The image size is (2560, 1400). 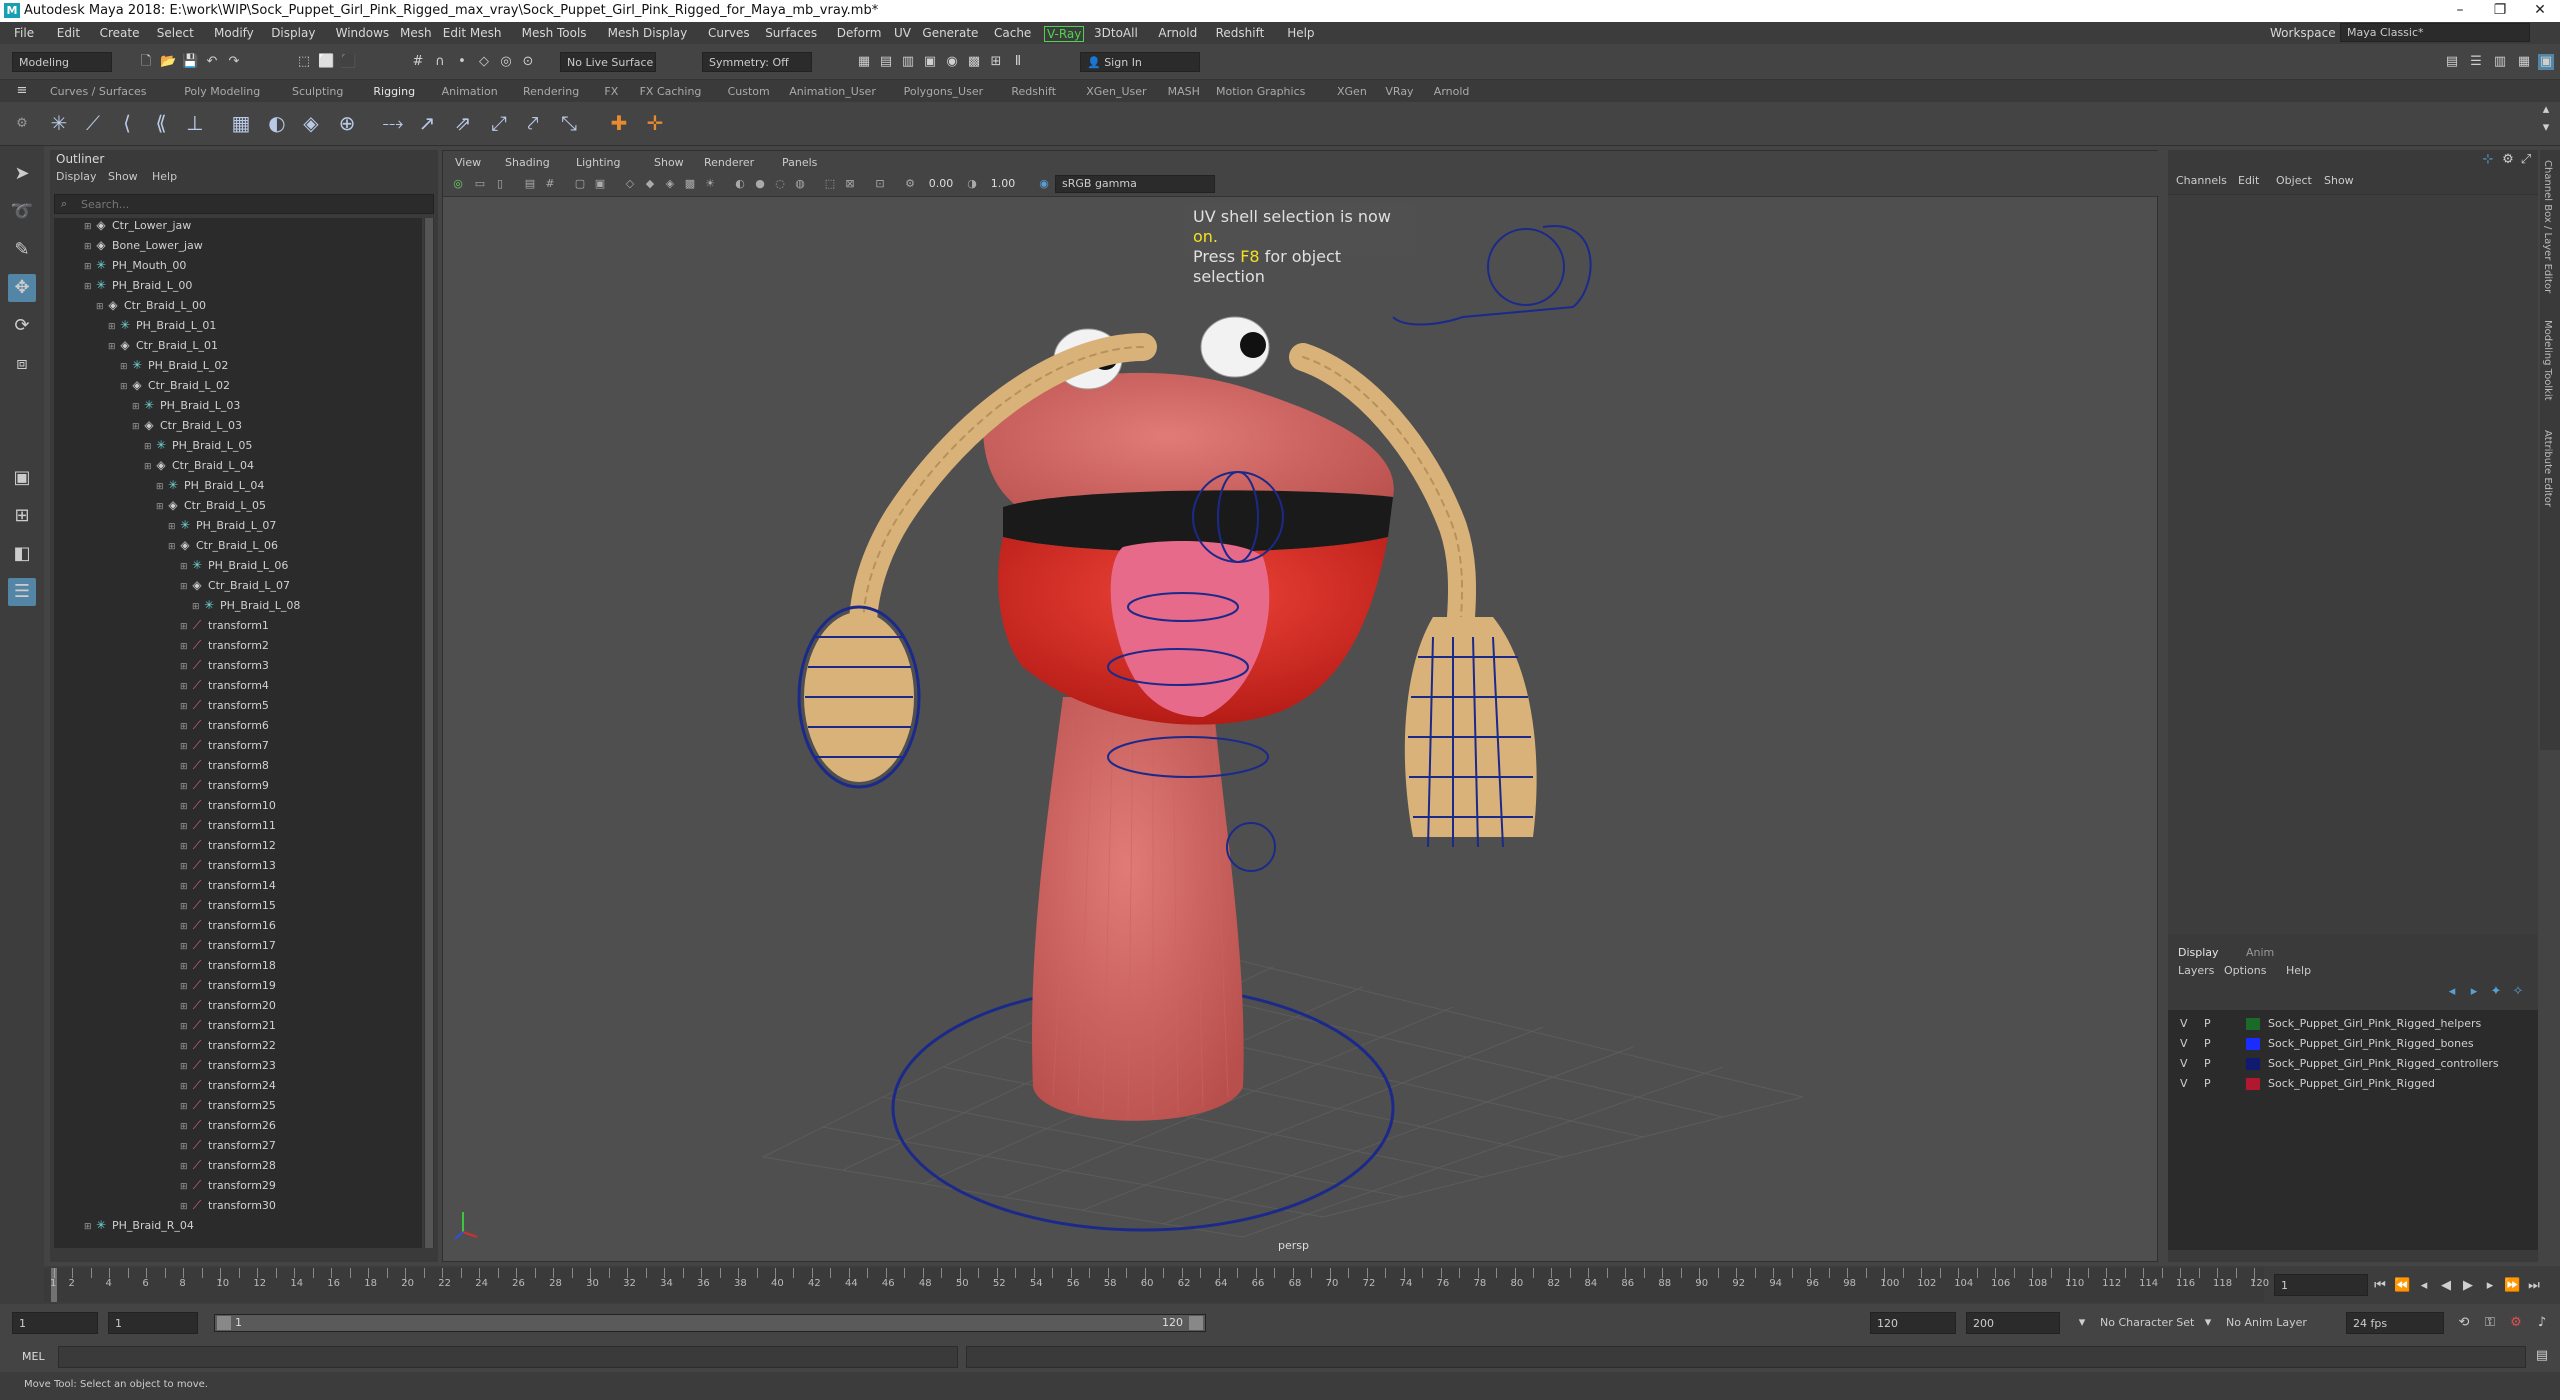 I want to click on shelf-tab-polygons-user: Polygons_User, so click(x=944, y=91).